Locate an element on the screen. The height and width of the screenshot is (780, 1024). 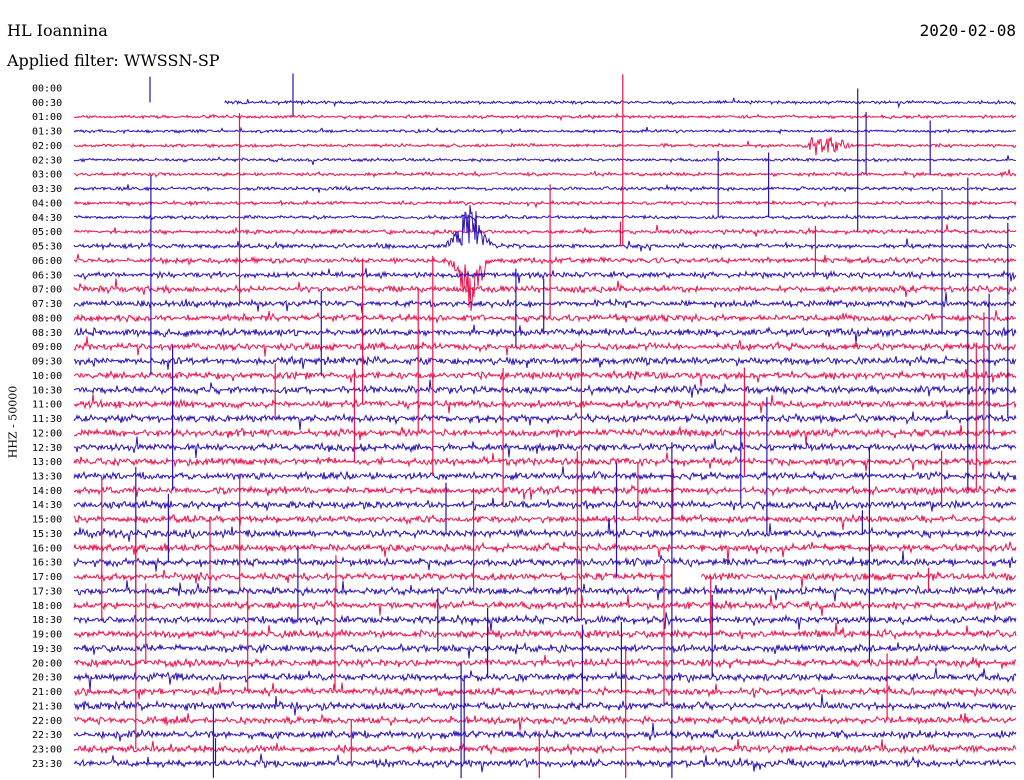
trace-row-2030 is located at coordinates (545, 679).